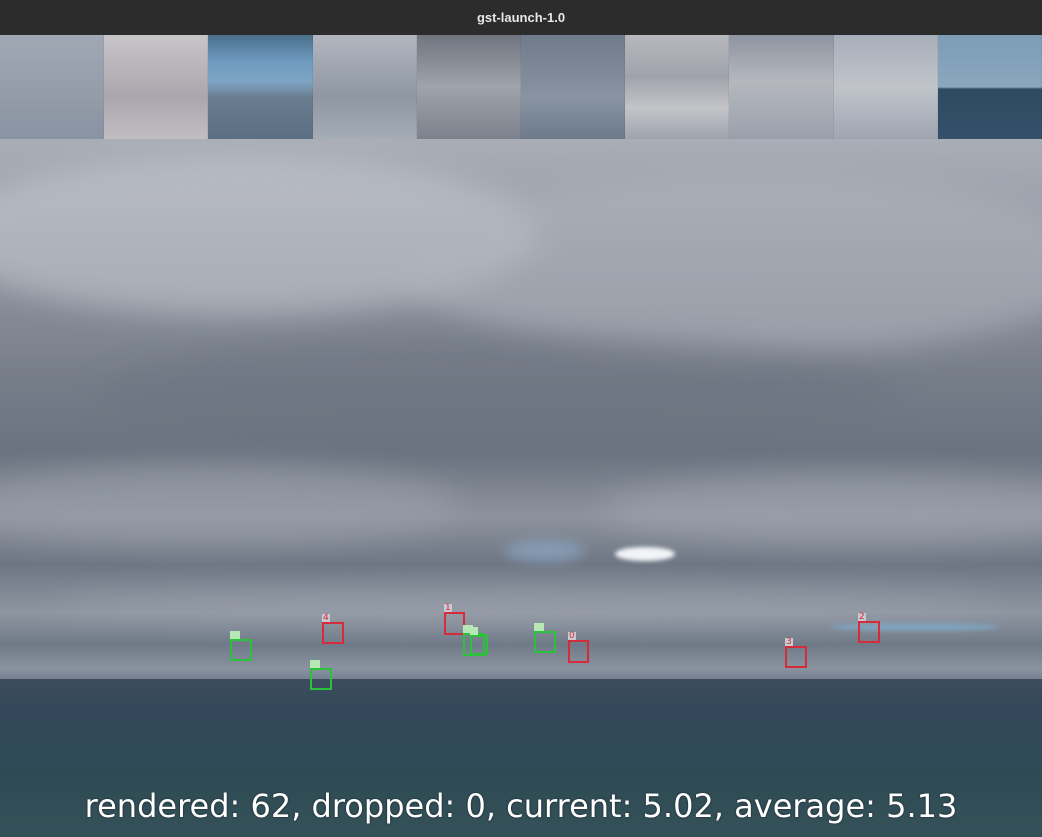 The image size is (1042, 837). I want to click on title-bar: gst-launch-1.0, so click(521, 18).